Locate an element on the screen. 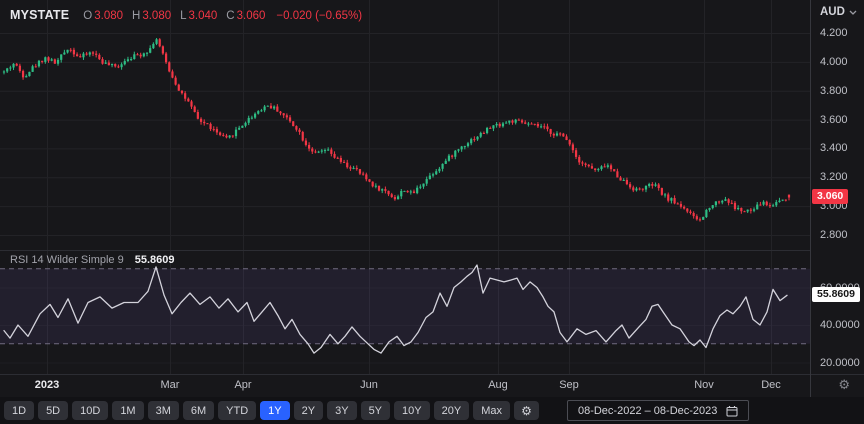 The height and width of the screenshot is (424, 864). date-range-text: 08-Dec-2022 – 08-Dec-2023 is located at coordinates (647, 410).